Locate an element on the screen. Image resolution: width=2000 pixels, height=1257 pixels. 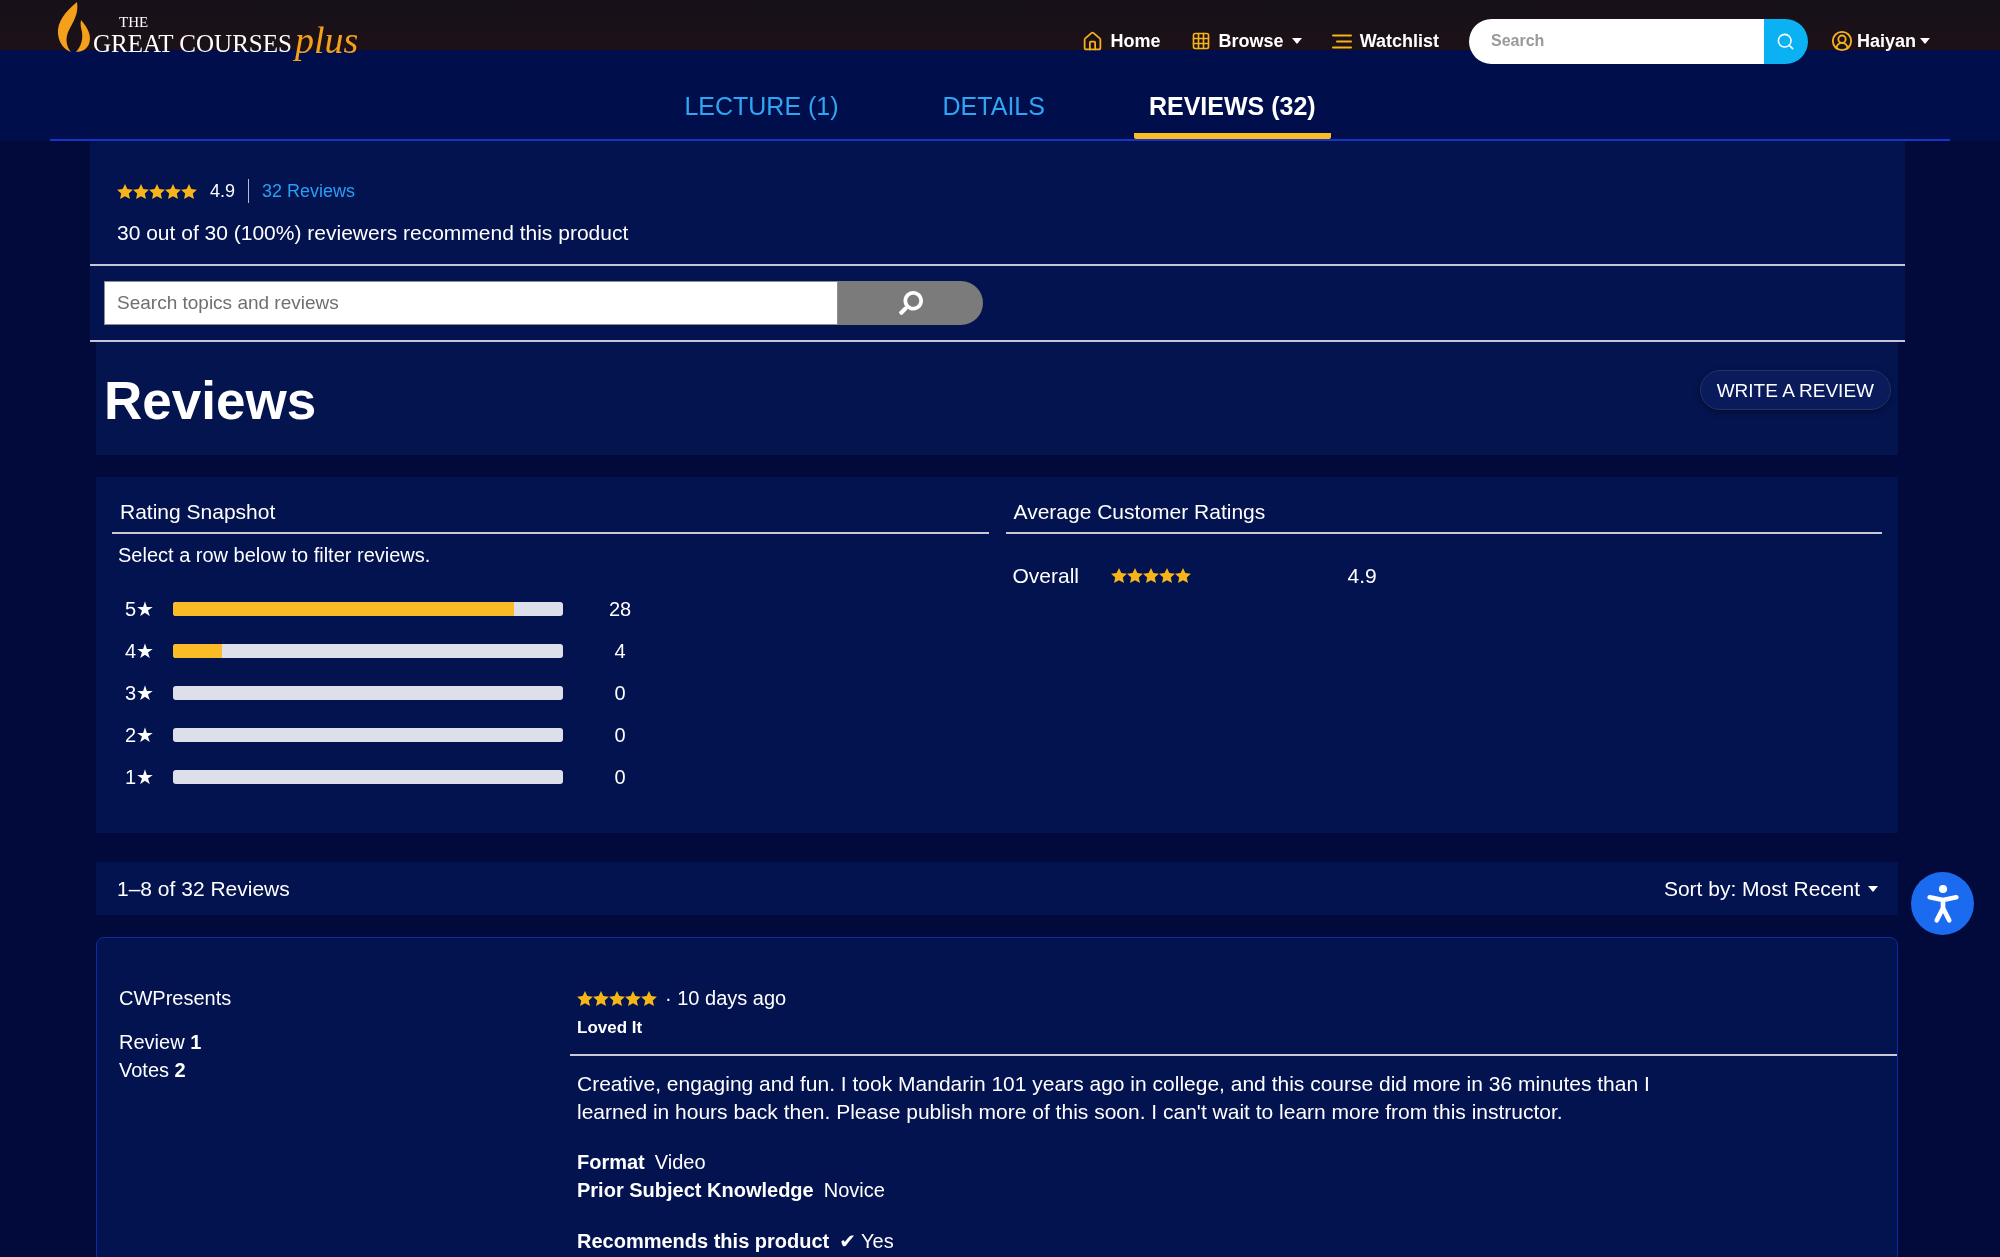
checkmark: ✔ is located at coordinates (848, 1241).